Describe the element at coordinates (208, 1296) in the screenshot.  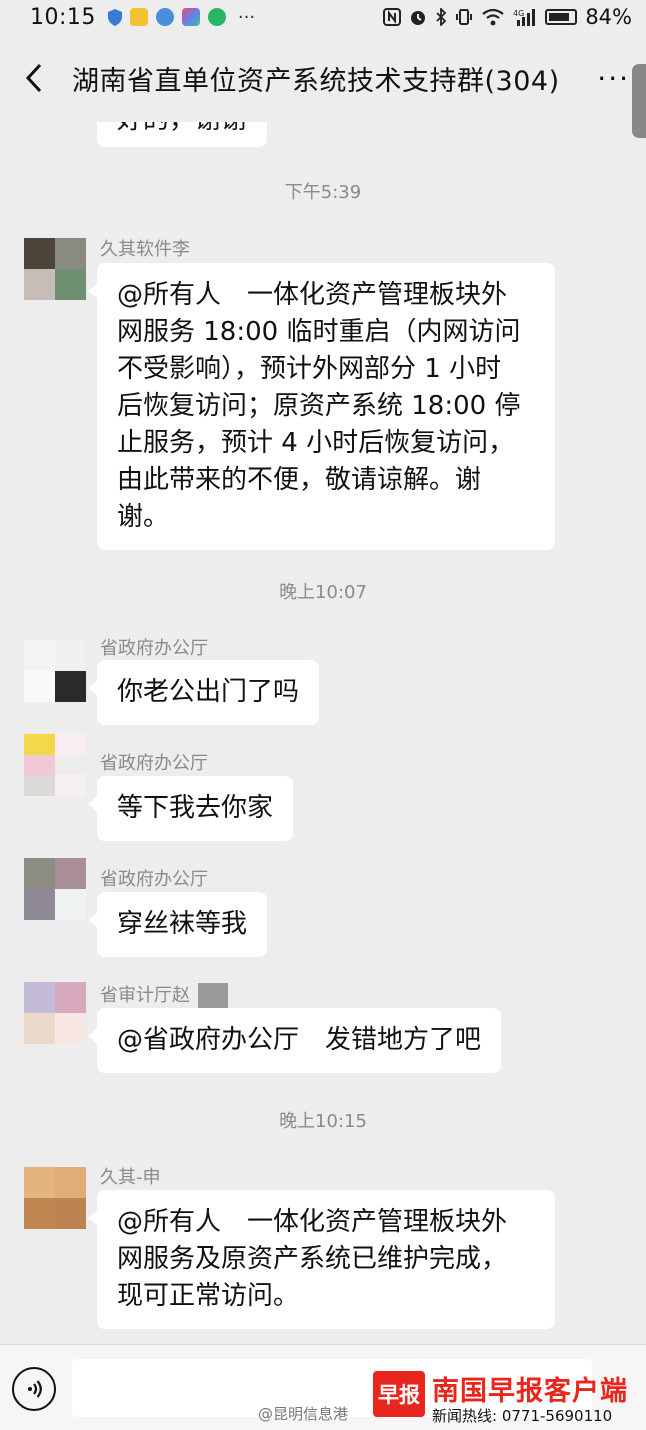
I see `message-line: 现可正常访问。` at that location.